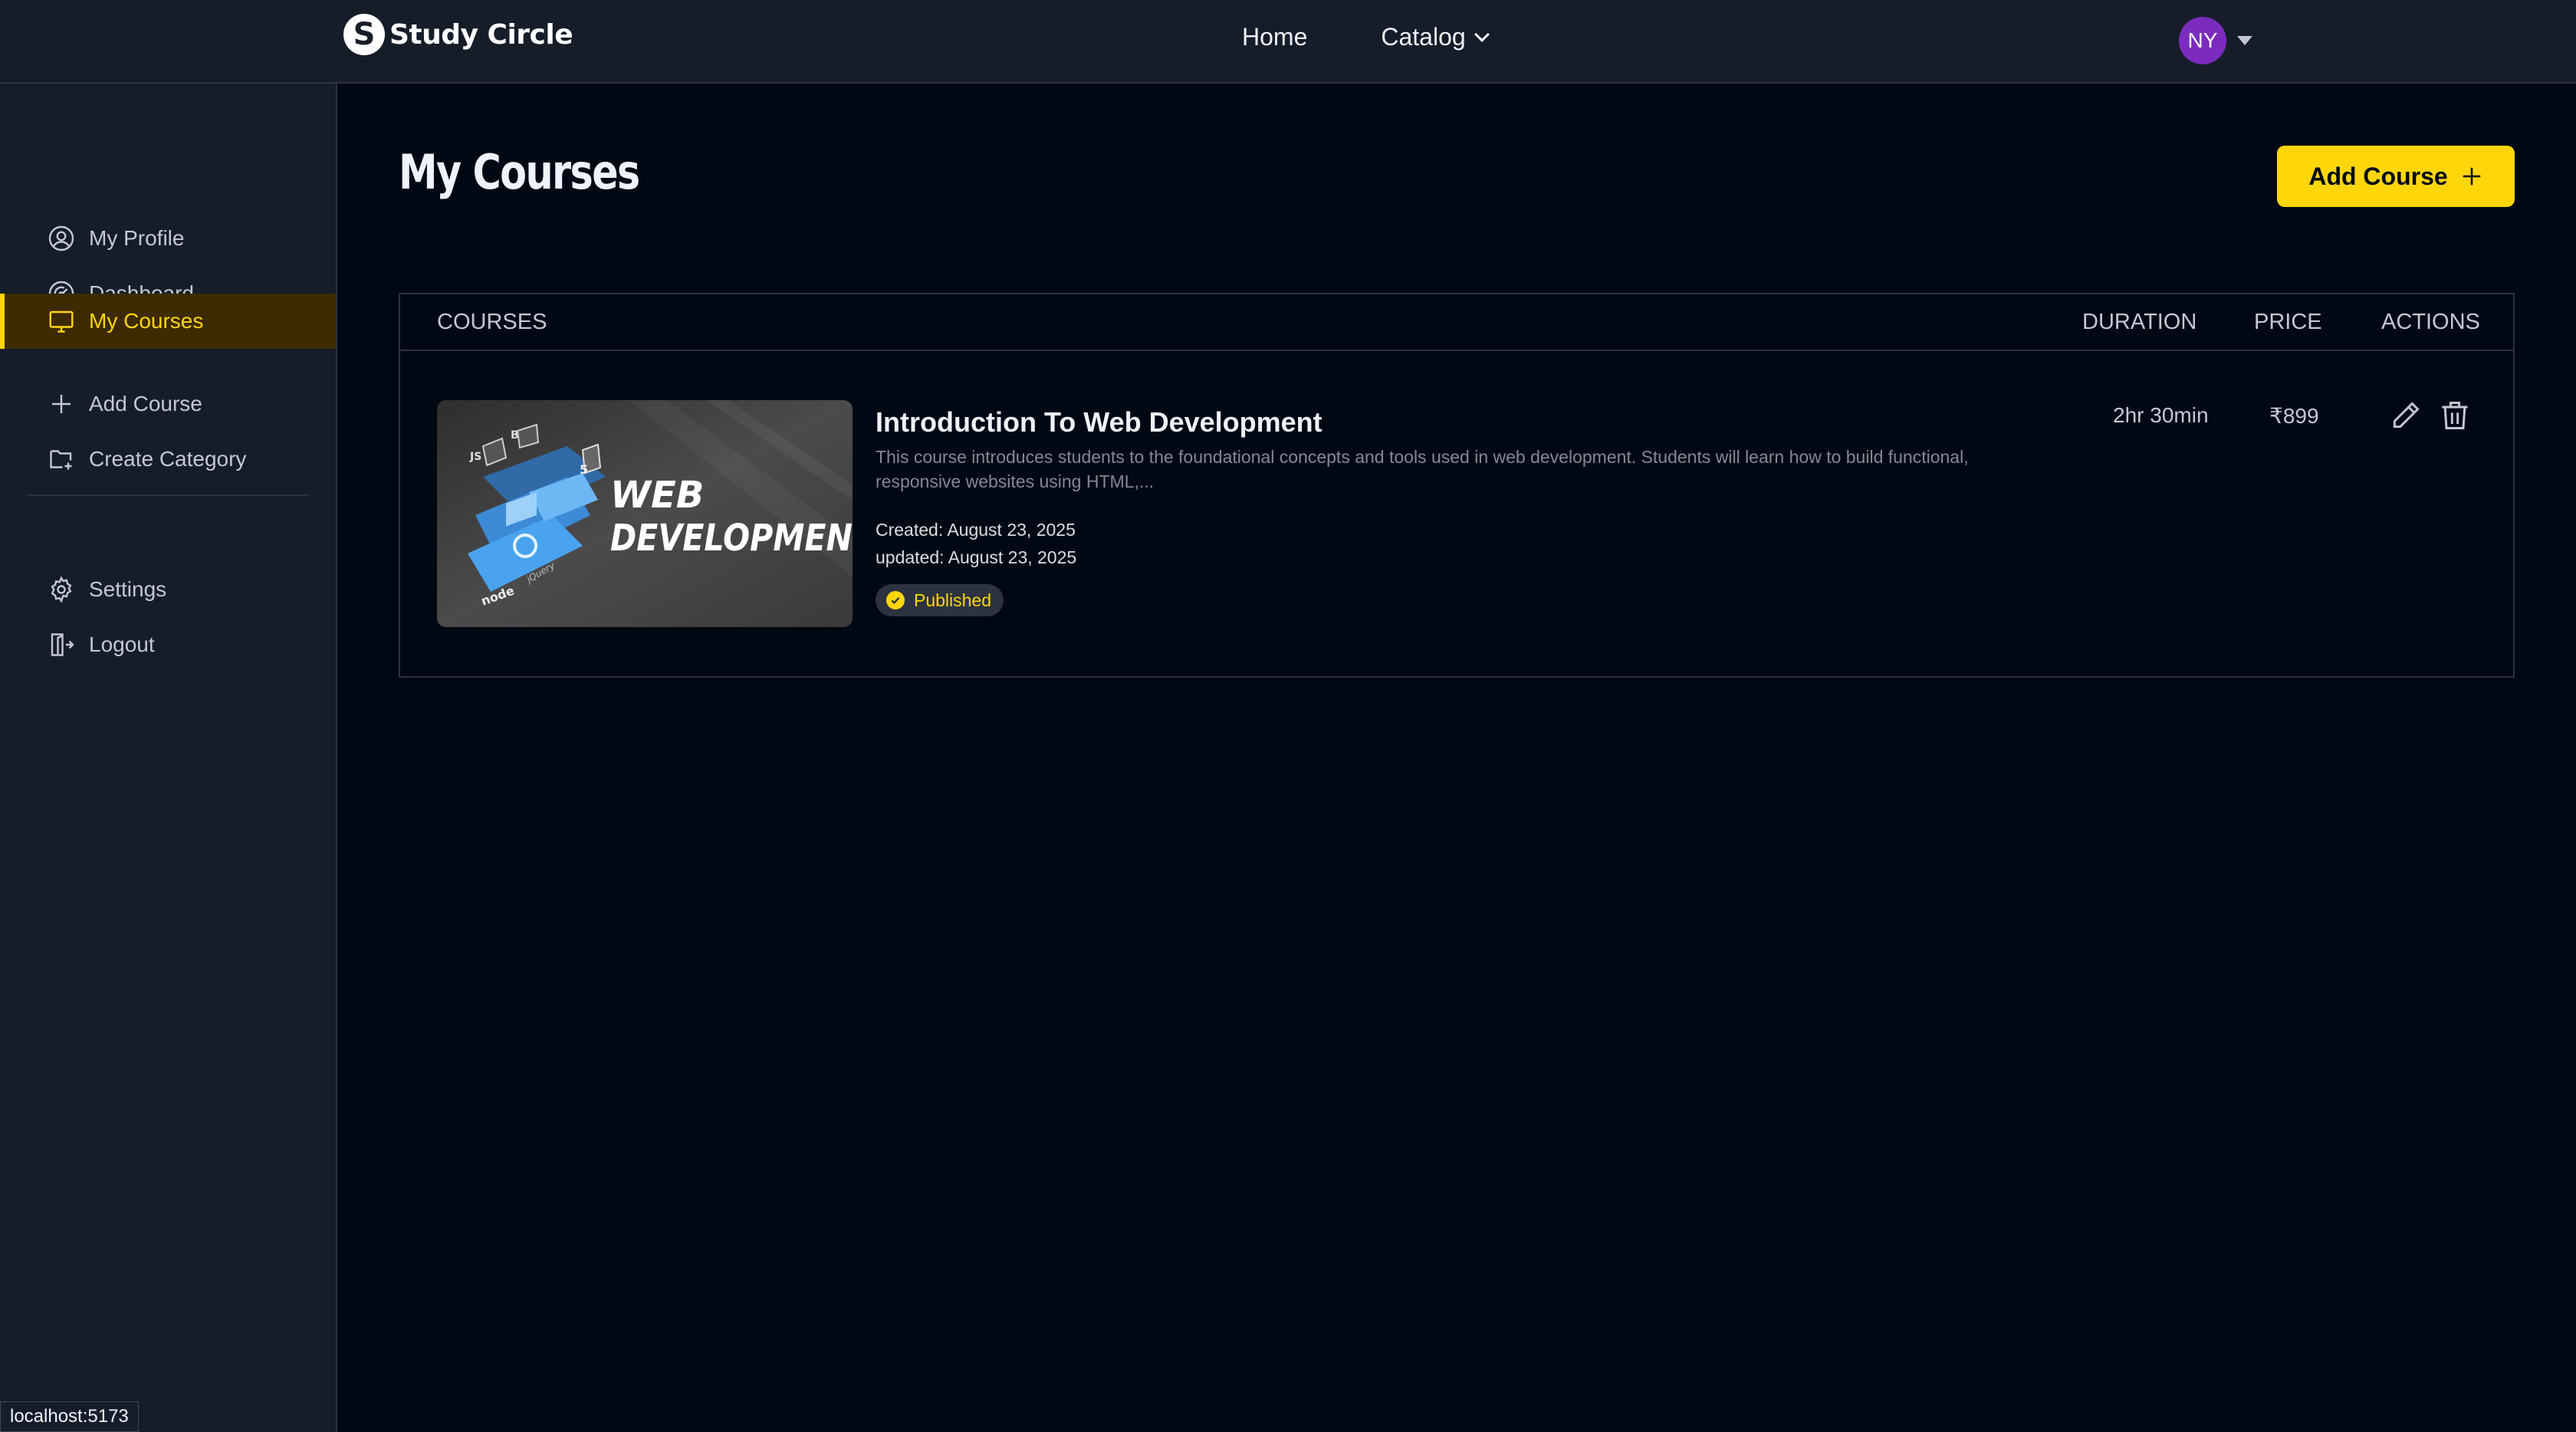 Image resolution: width=2576 pixels, height=1432 pixels. I want to click on edit-pencil-icon, so click(2406, 415).